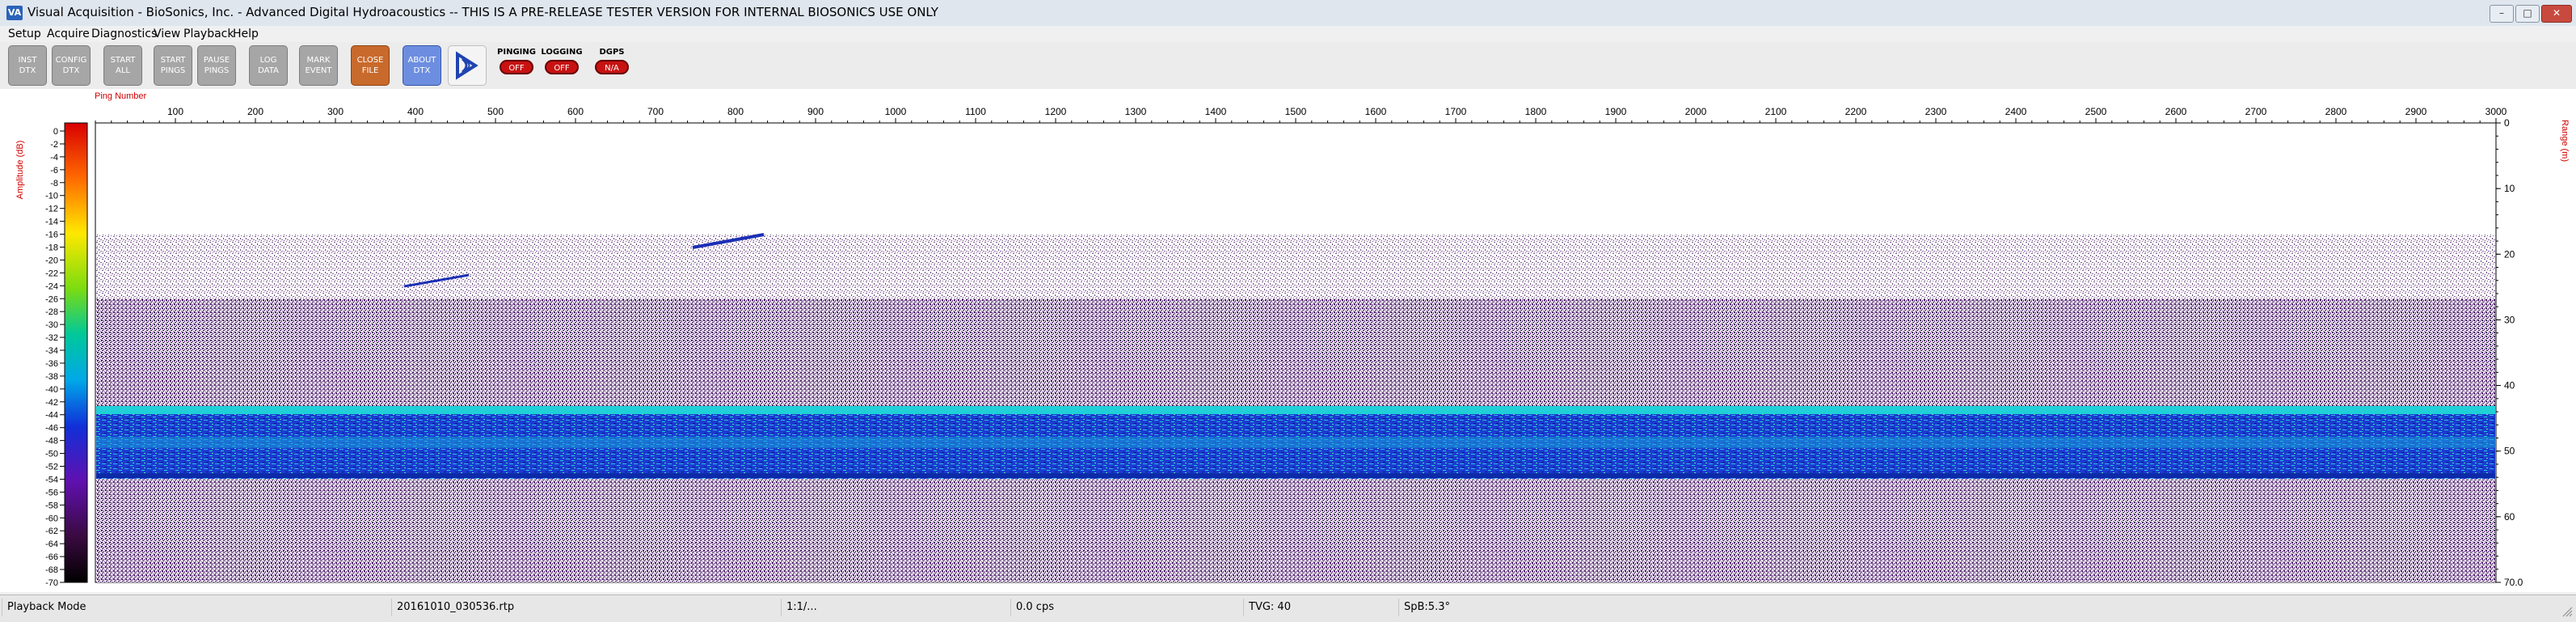 The image size is (2576, 622). I want to click on about-dtx-button: ABOUT DTX, so click(422, 65).